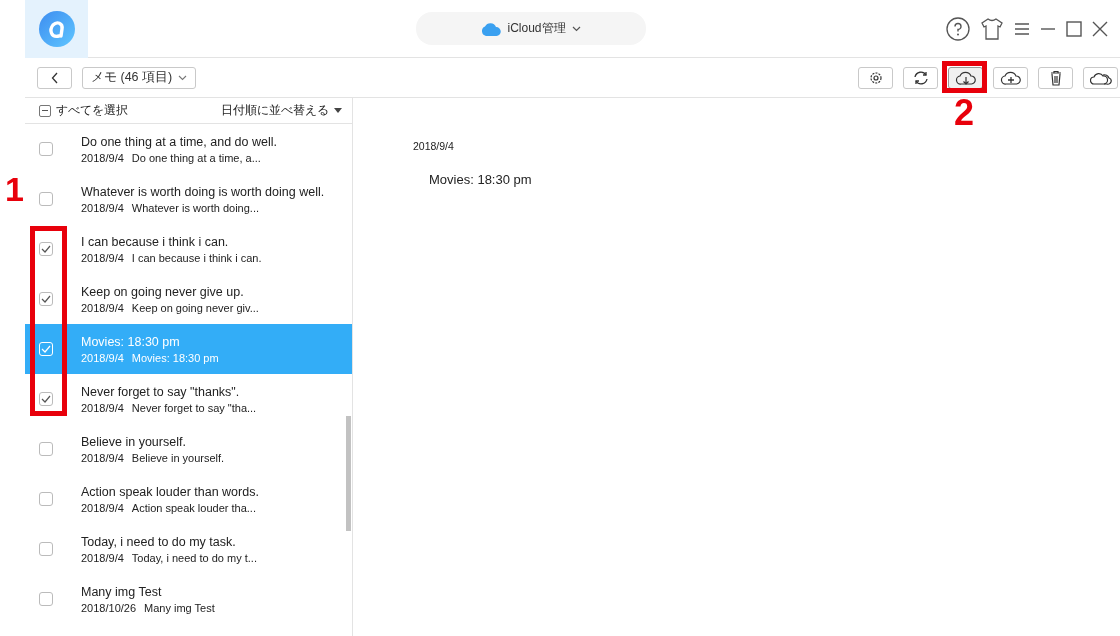 The height and width of the screenshot is (636, 1120). What do you see at coordinates (531, 28) in the screenshot?
I see `device-selector: iCloud管理` at bounding box center [531, 28].